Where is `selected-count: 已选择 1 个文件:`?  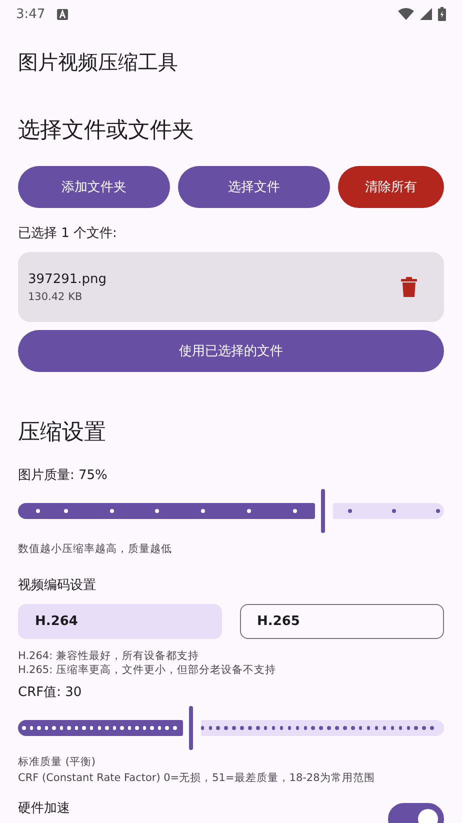 selected-count: 已选择 1 个文件: is located at coordinates (68, 233).